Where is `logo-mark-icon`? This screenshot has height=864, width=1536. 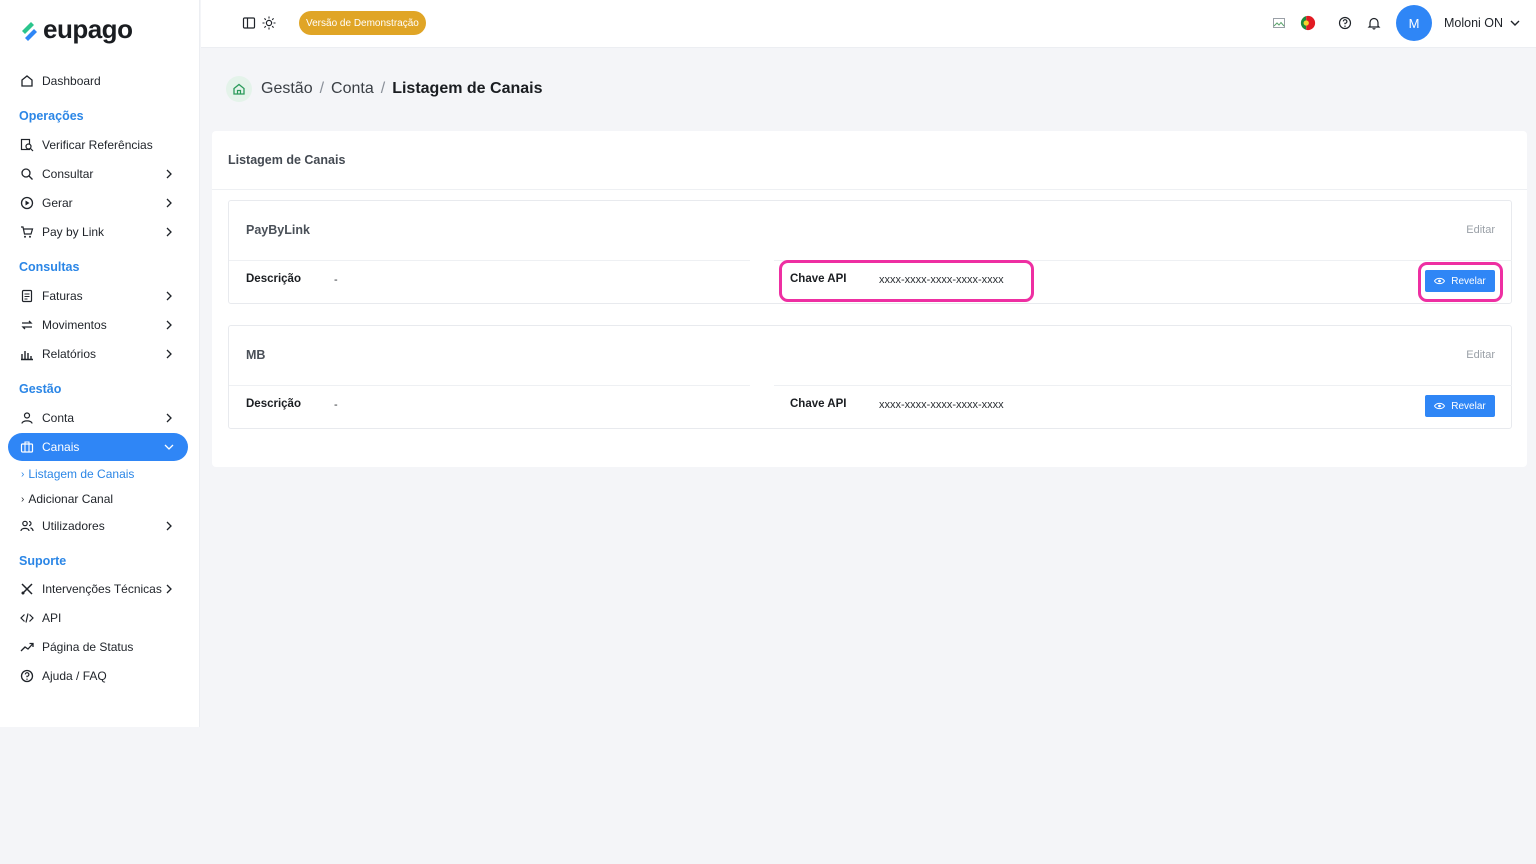 logo-mark-icon is located at coordinates (29, 31).